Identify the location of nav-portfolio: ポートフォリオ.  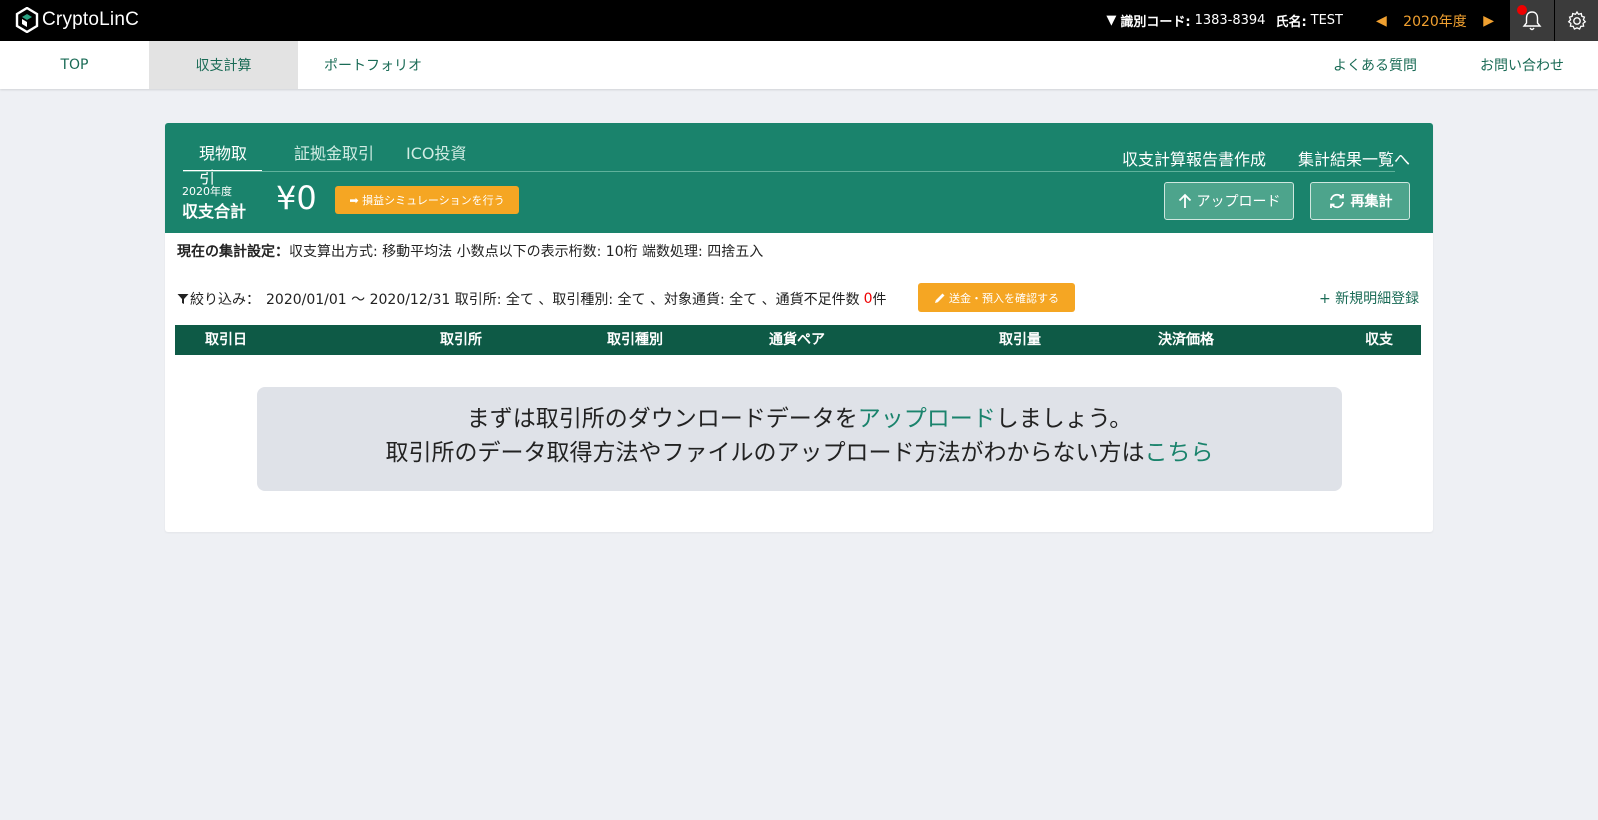
(373, 65).